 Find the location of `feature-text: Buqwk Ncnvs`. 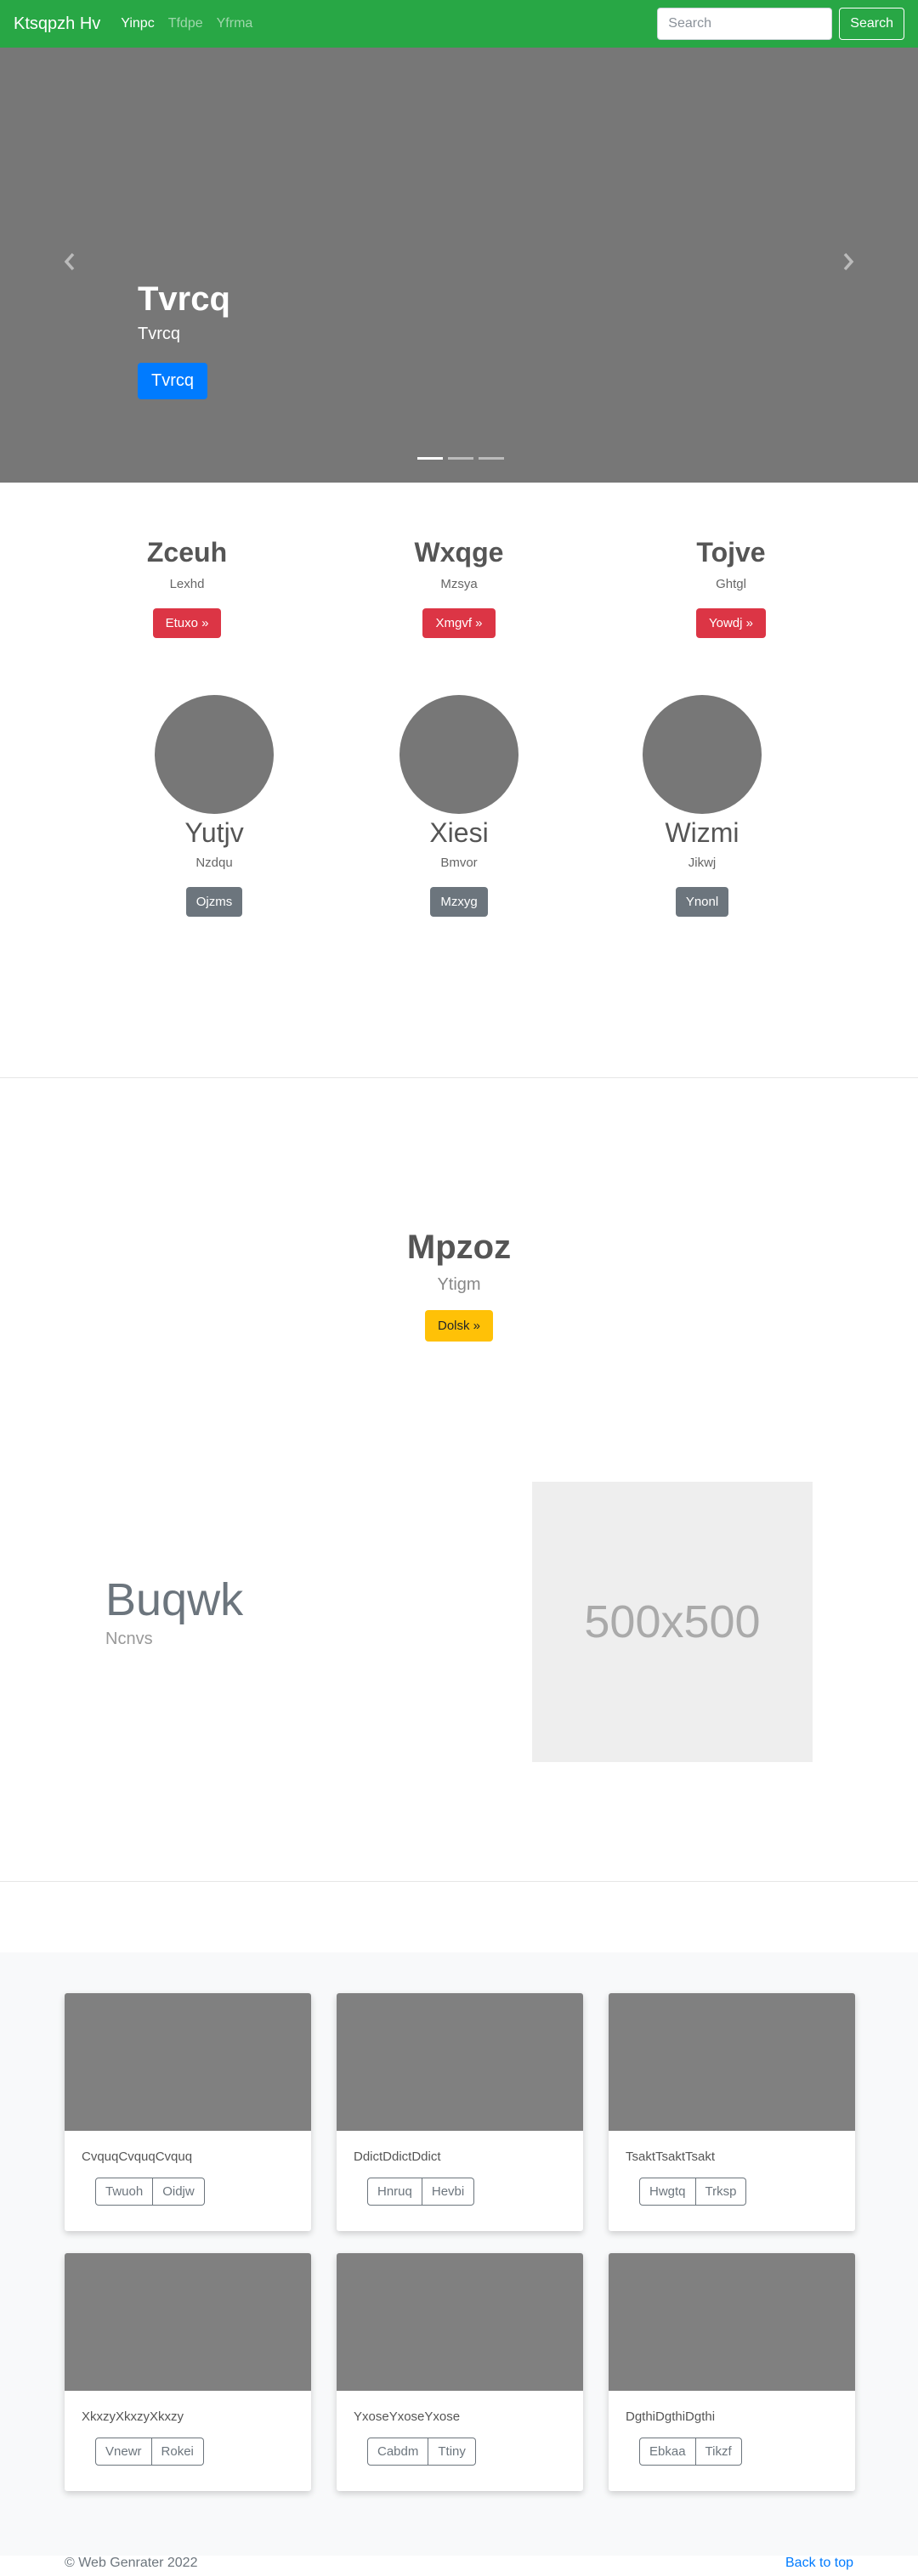

feature-text: Buqwk Ncnvs is located at coordinates (174, 1611).